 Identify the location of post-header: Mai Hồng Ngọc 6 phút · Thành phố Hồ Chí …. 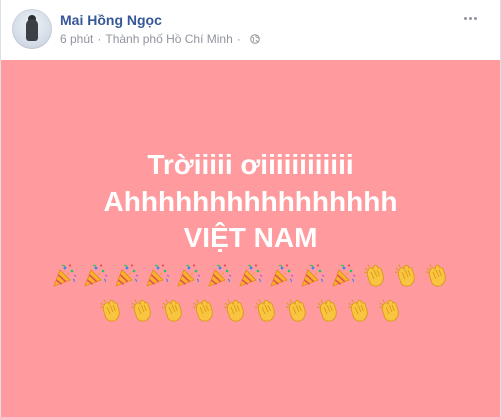
(250, 30).